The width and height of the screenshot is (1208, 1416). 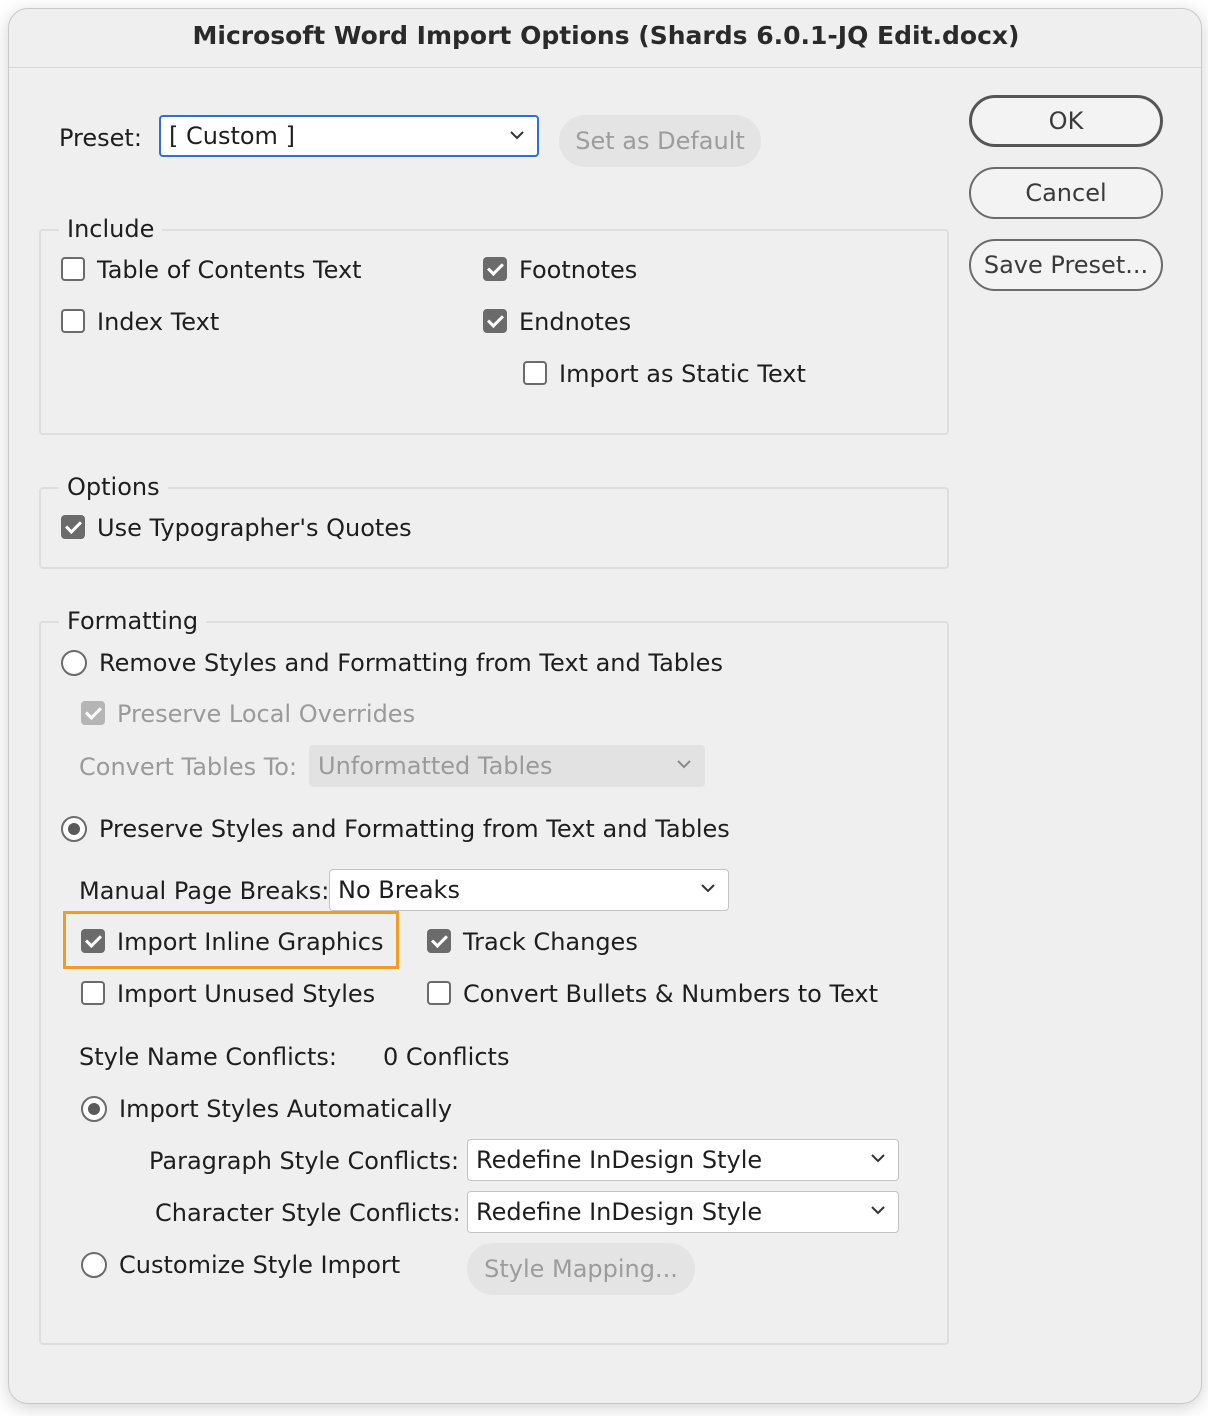 I want to click on preserve-local-overrides-label: Preserve Local Overrides, so click(x=266, y=714).